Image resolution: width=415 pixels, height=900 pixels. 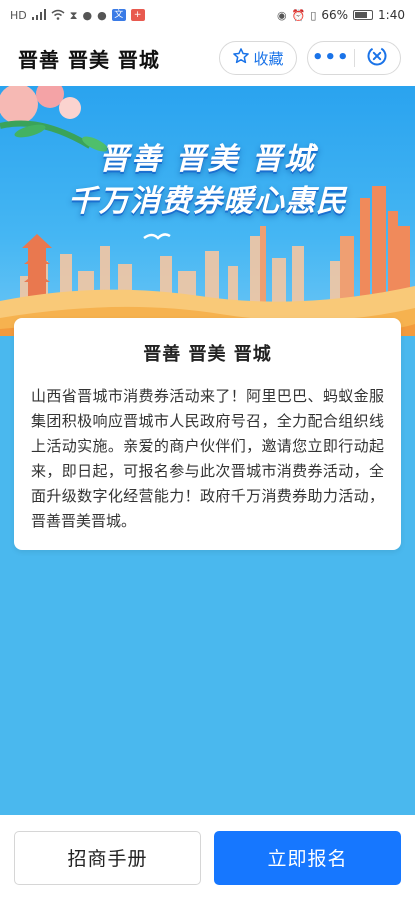 I want to click on wifi-icon, so click(x=58, y=15).